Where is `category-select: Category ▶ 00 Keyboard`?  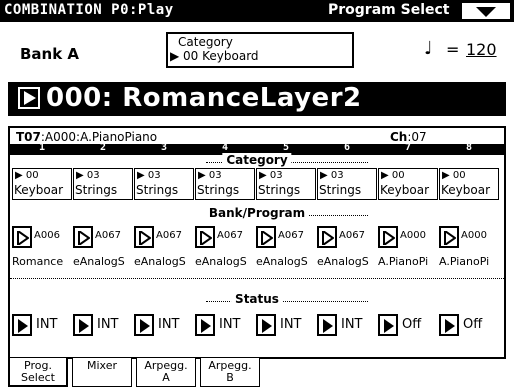 category-select: Category ▶ 00 Keyboard is located at coordinates (260, 50).